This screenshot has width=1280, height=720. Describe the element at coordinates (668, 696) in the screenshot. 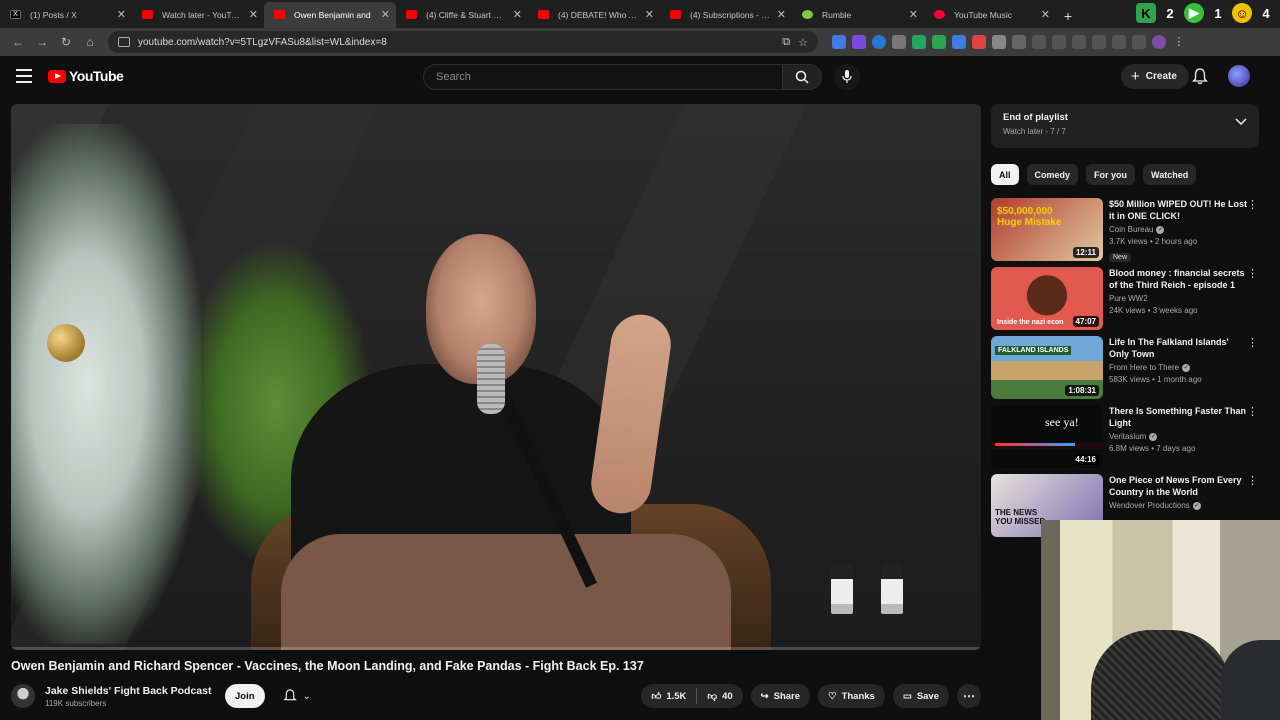

I see `like-button: 👍︎ 1.5K` at that location.